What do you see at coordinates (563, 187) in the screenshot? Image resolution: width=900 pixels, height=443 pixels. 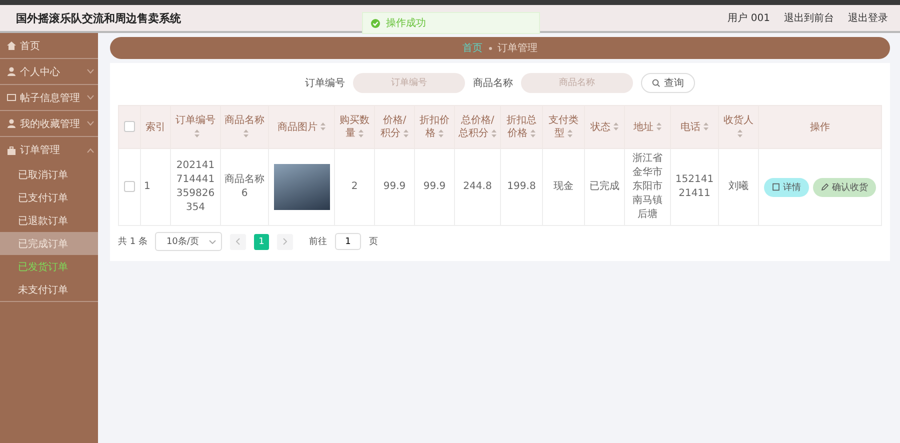 I see `table-cell: 现金` at bounding box center [563, 187].